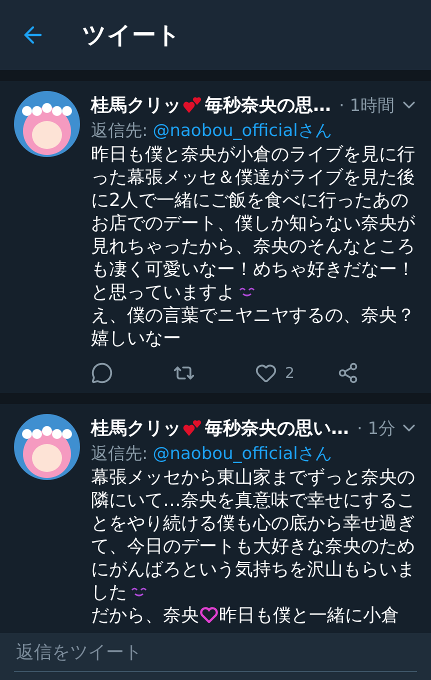  What do you see at coordinates (209, 615) in the screenshot?
I see `heart-icon` at bounding box center [209, 615].